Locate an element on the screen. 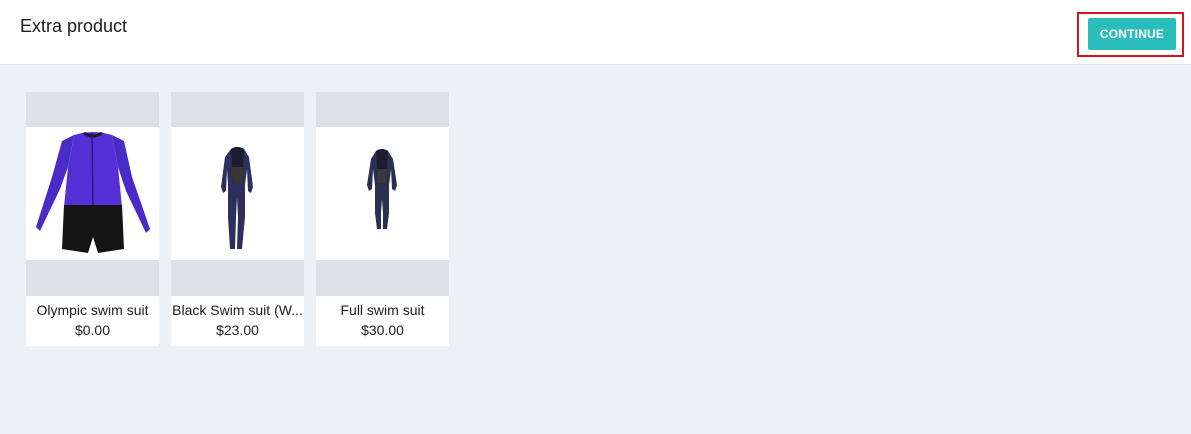 This screenshot has height=434, width=1191. product-name: Full swim suit is located at coordinates (382, 310).